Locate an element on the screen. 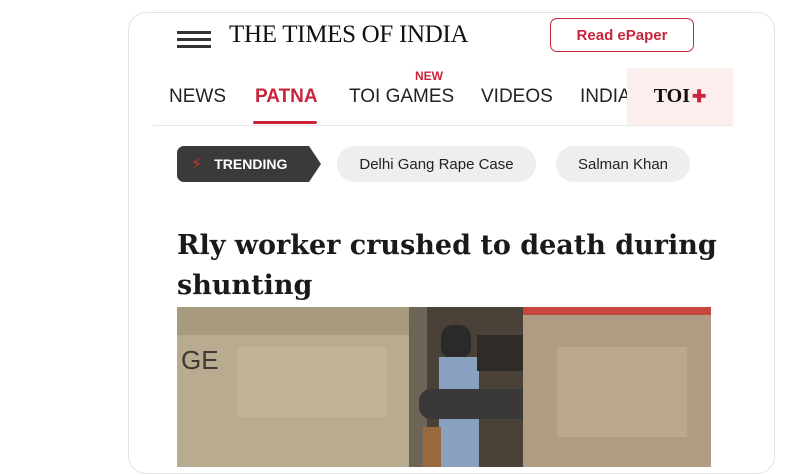  trending-label: ⚡ TRENDING is located at coordinates (249, 164).